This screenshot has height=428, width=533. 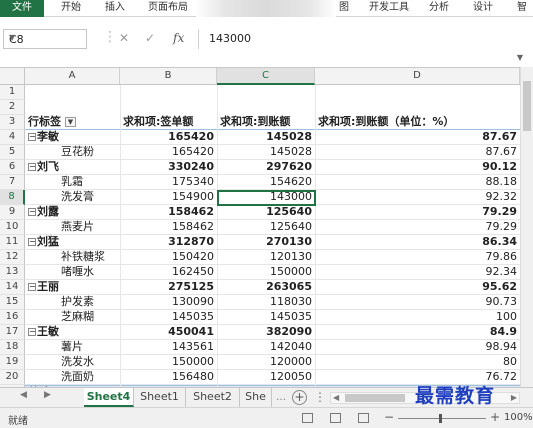 I want to click on row-header: 19, so click(x=12, y=362).